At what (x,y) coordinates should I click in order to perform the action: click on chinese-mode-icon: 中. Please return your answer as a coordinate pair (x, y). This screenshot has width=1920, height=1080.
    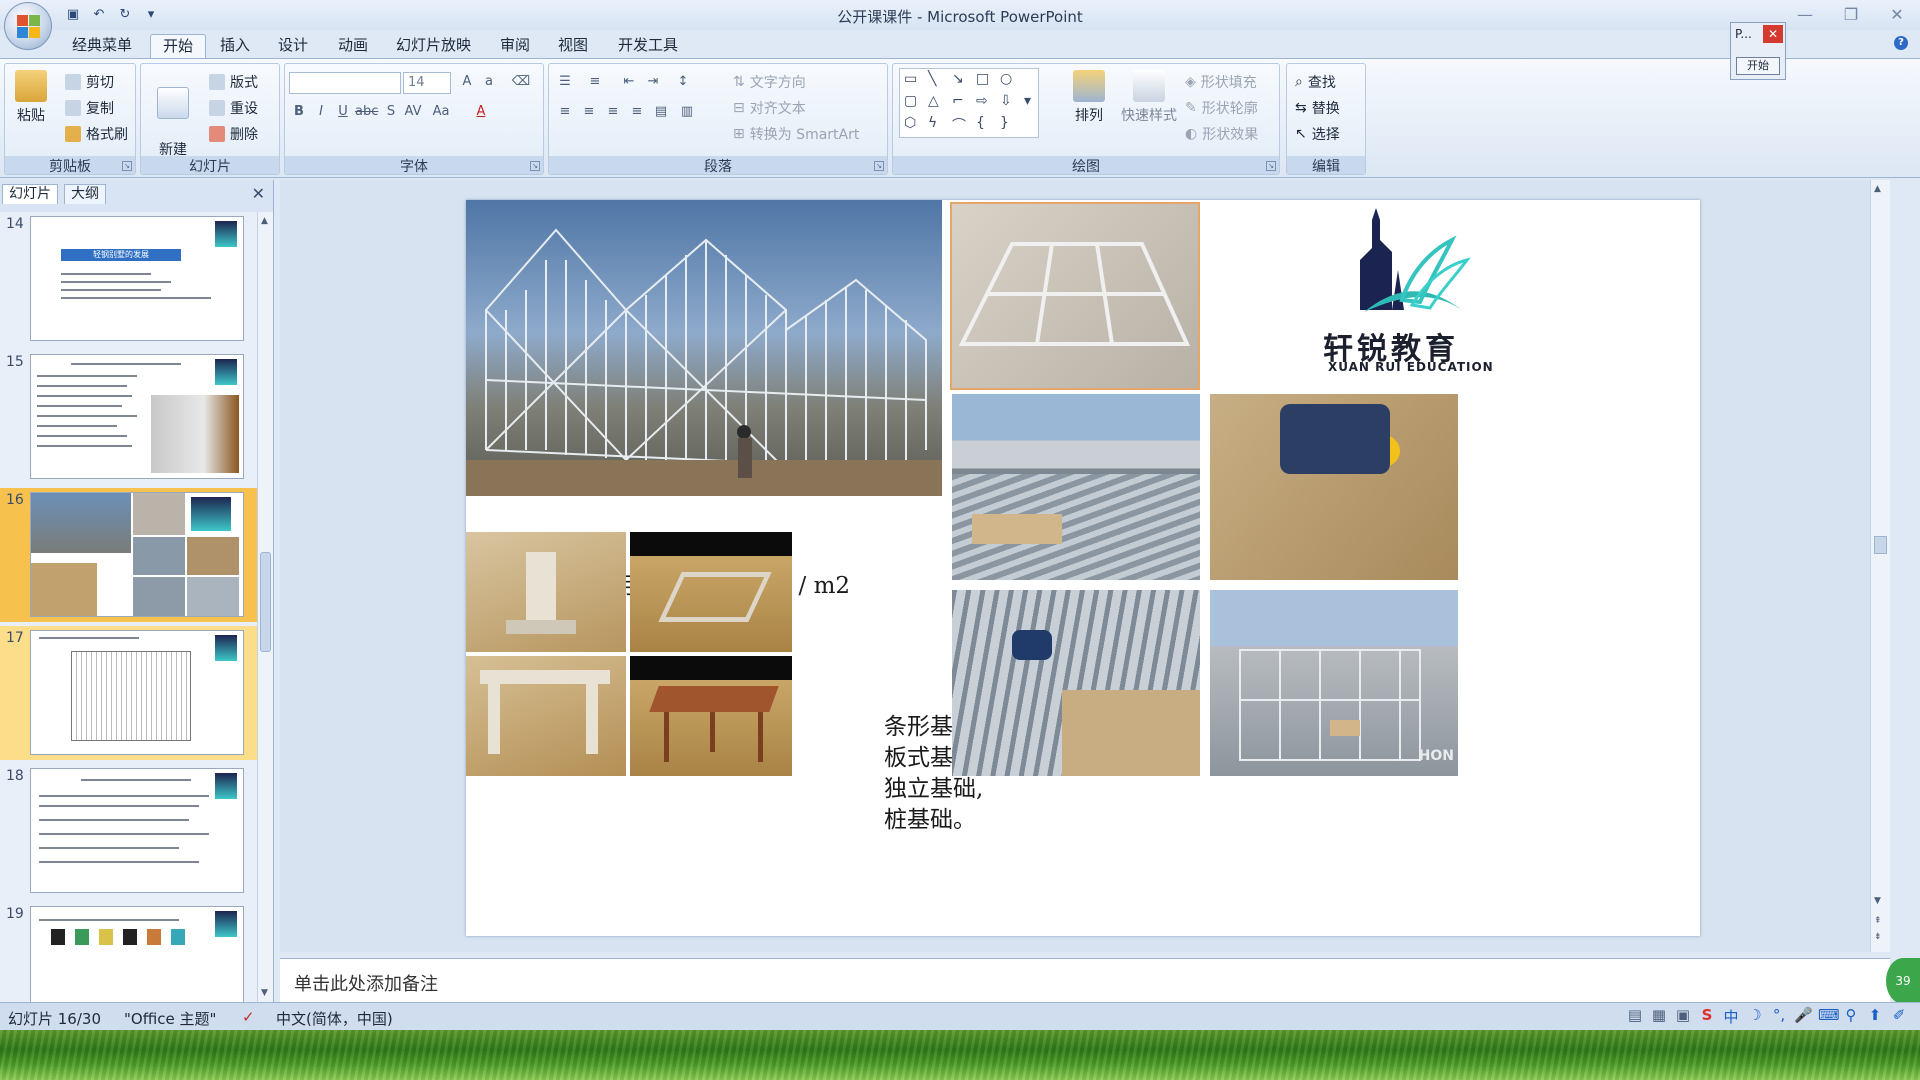
    Looking at the image, I should click on (1731, 1016).